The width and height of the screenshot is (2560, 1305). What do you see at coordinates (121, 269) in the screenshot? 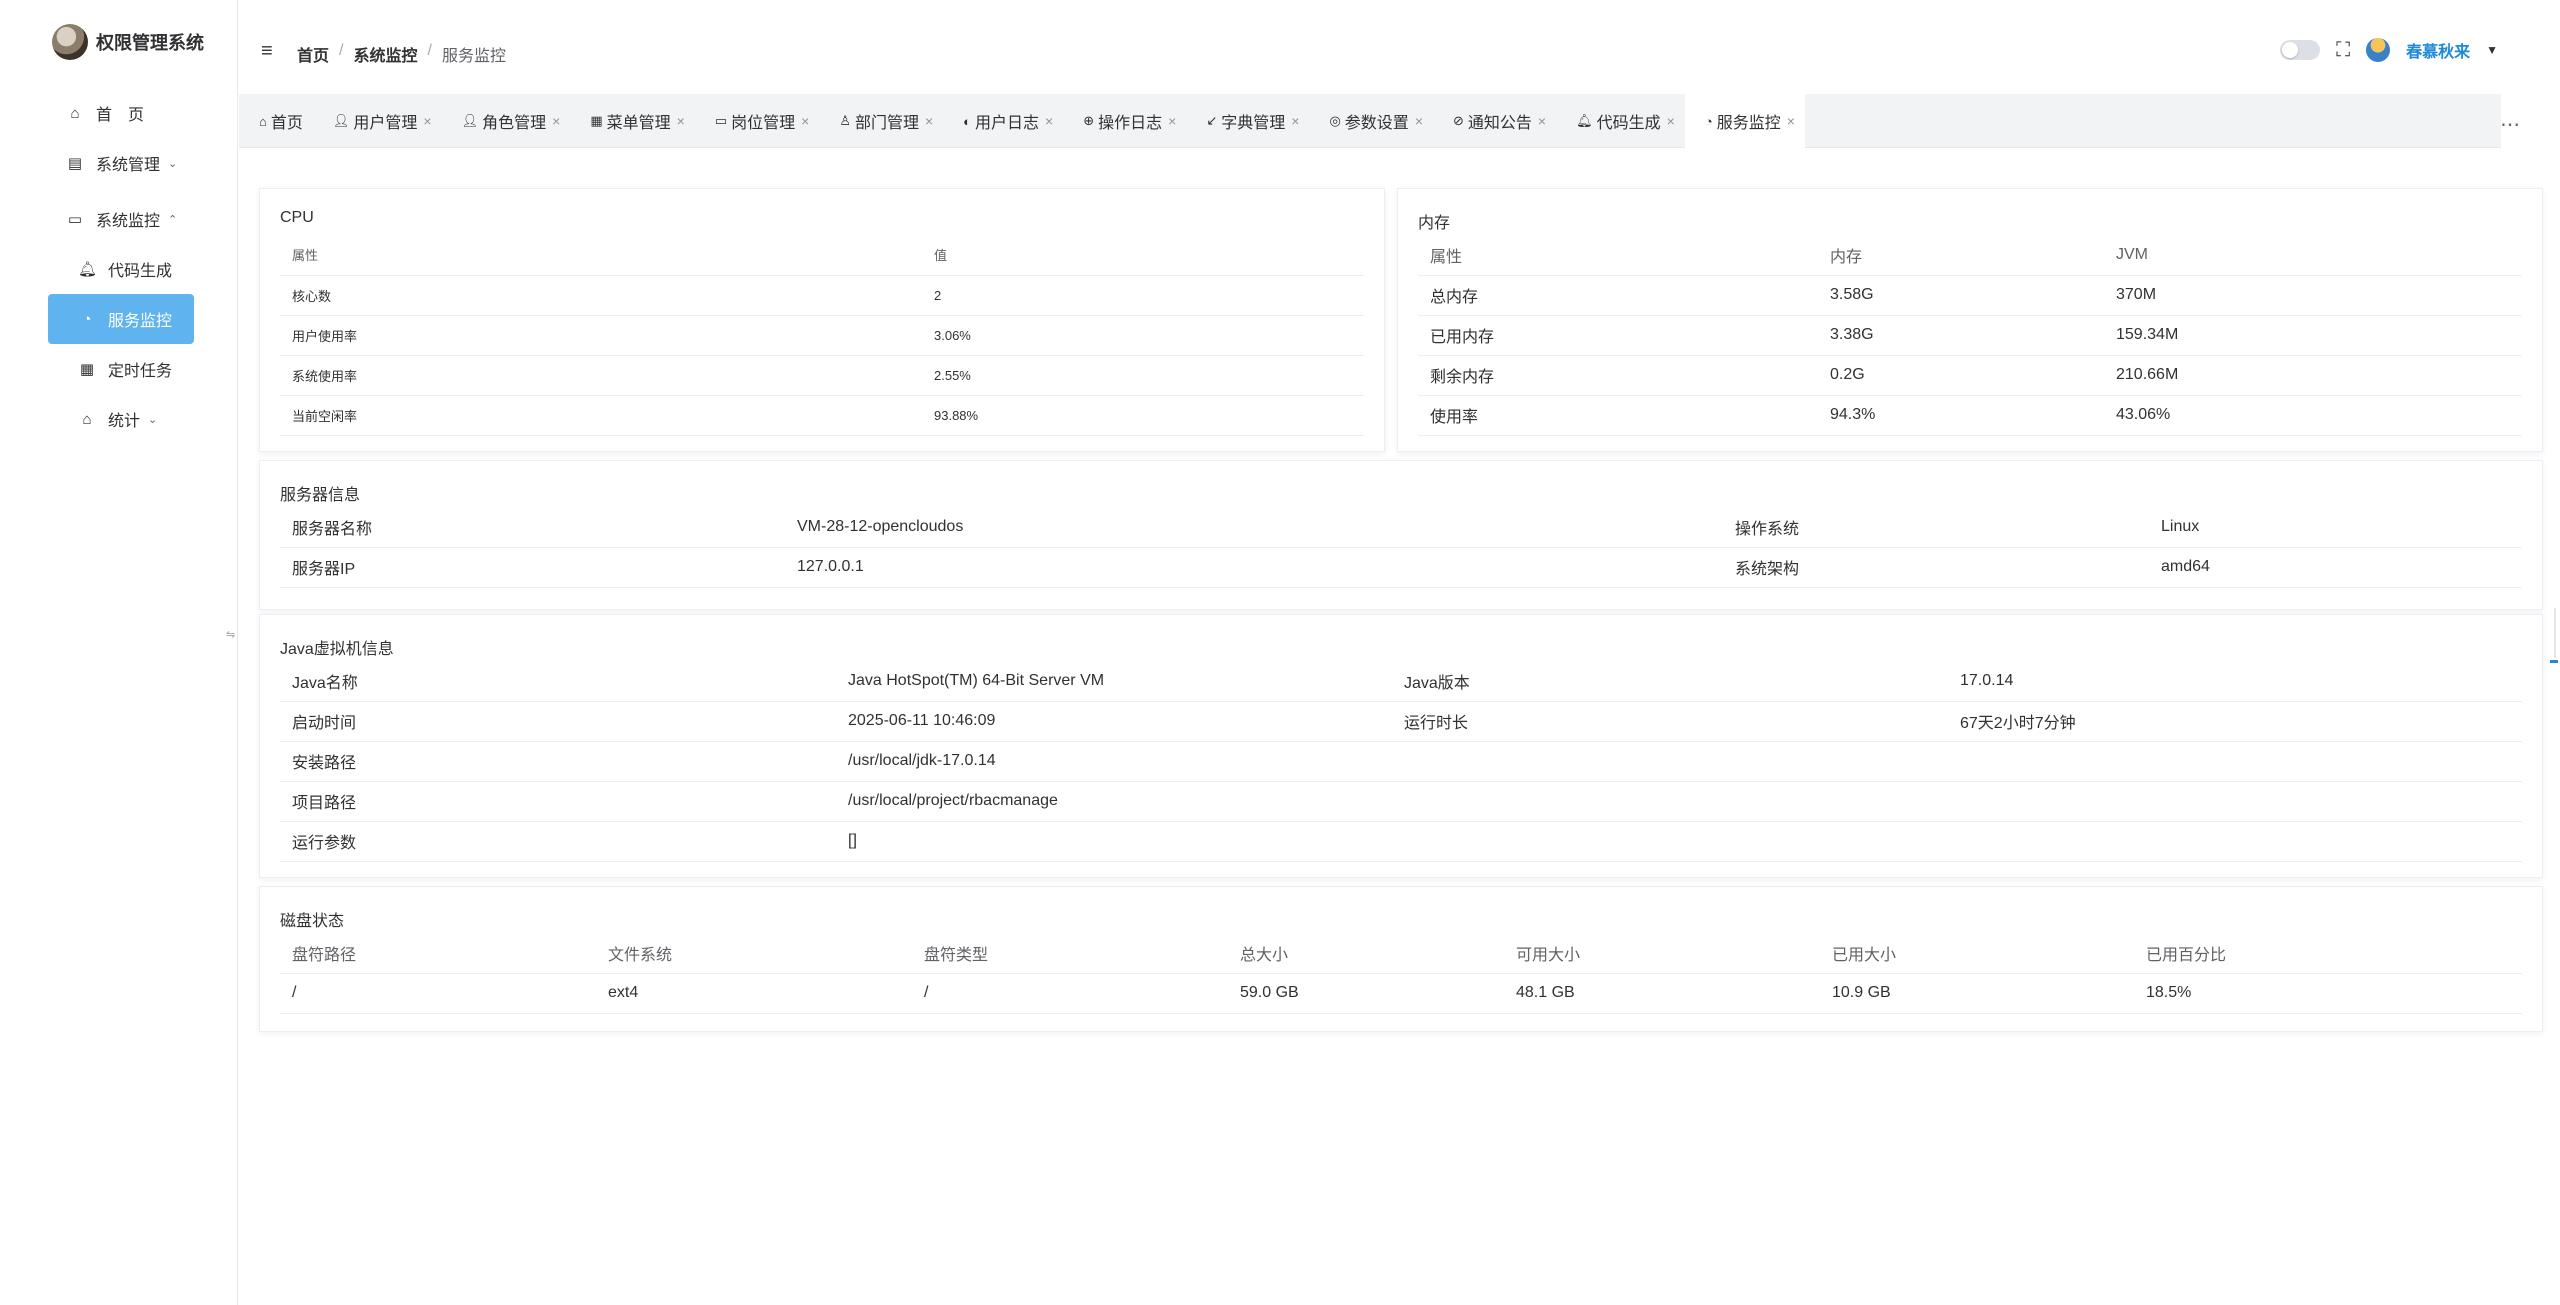
I see `sidebar-item-codegen: 🔔︎ 代码生成` at bounding box center [121, 269].